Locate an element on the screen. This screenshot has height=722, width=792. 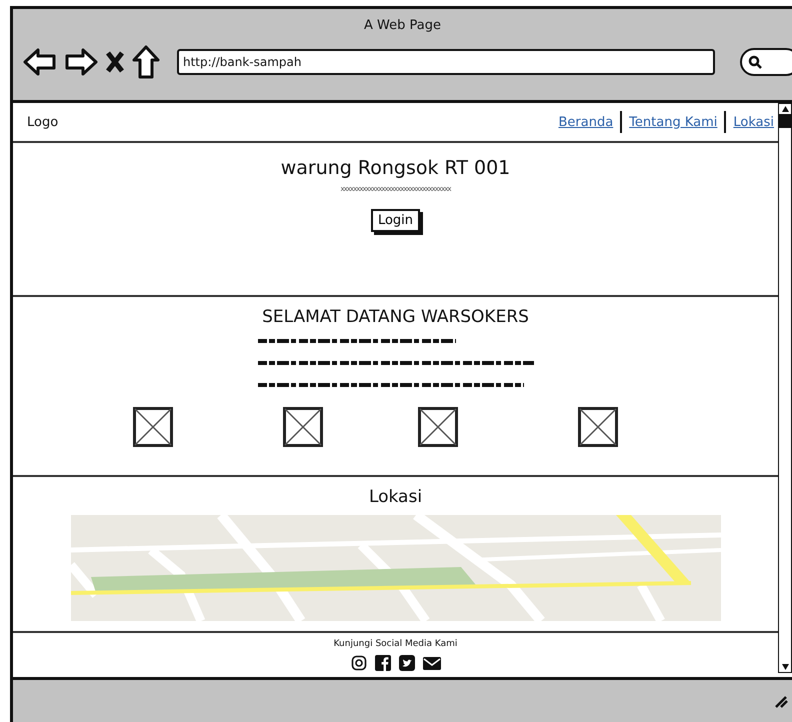
welcome-title: SELAMAT DATANG WARSOKERS is located at coordinates (395, 317).